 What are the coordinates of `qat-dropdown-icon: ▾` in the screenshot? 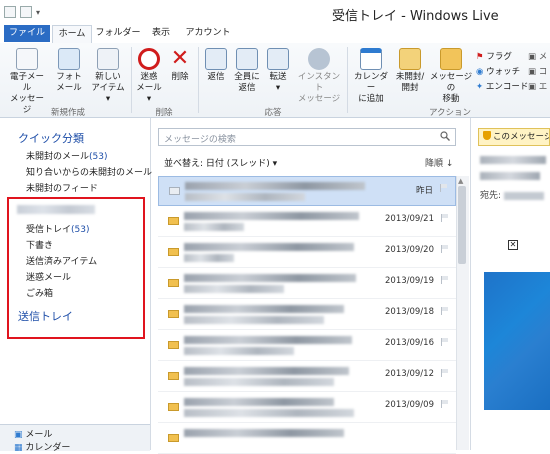 It's located at (38, 12).